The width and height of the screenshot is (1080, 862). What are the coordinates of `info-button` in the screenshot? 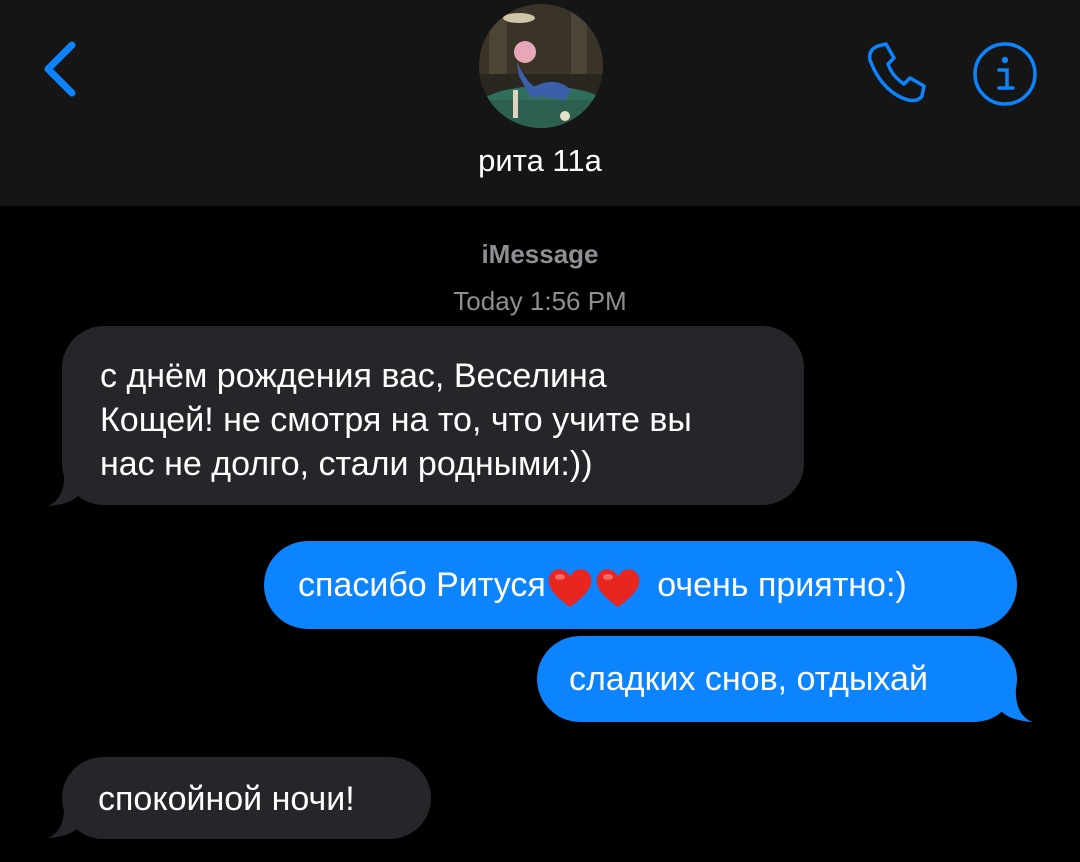 It's located at (1005, 74).